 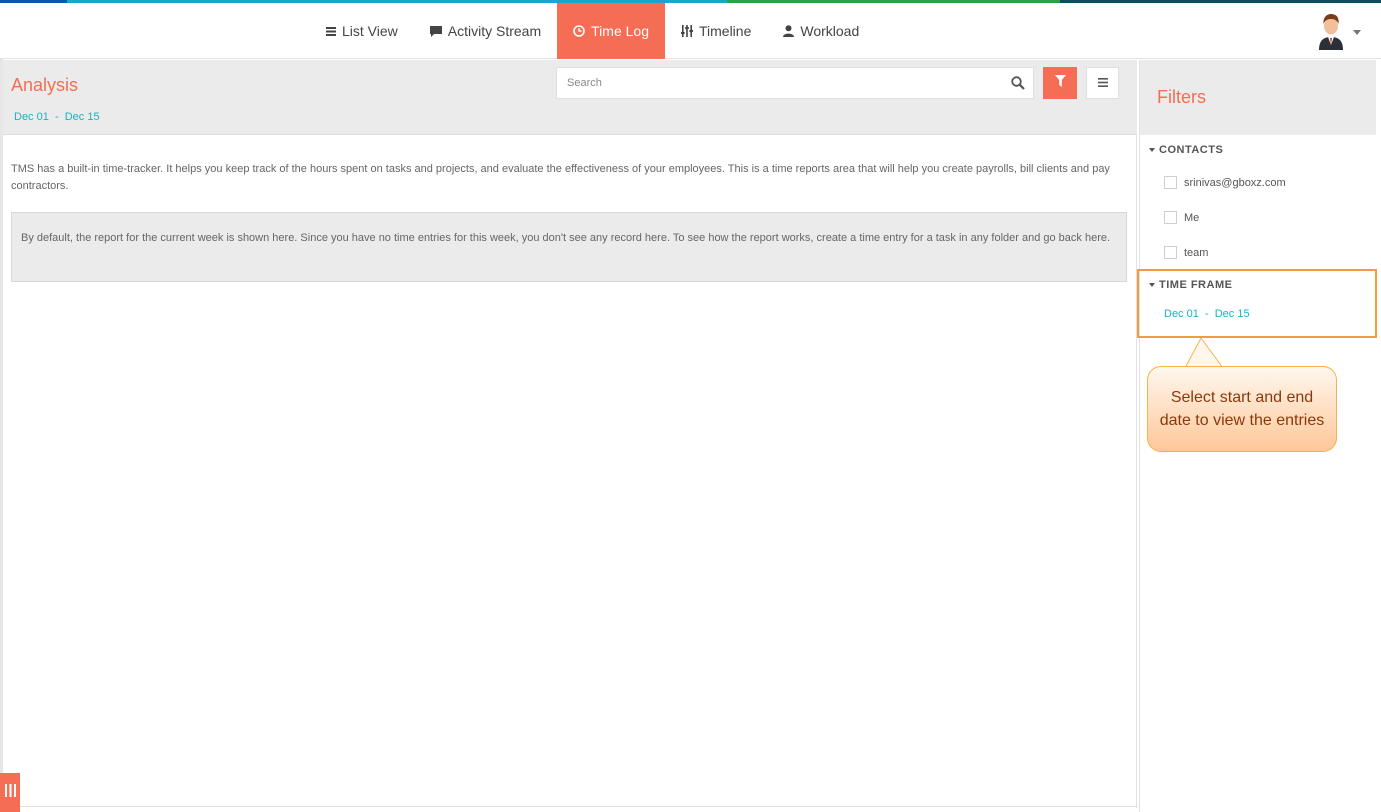 I want to click on columns-icon, so click(x=10, y=792).